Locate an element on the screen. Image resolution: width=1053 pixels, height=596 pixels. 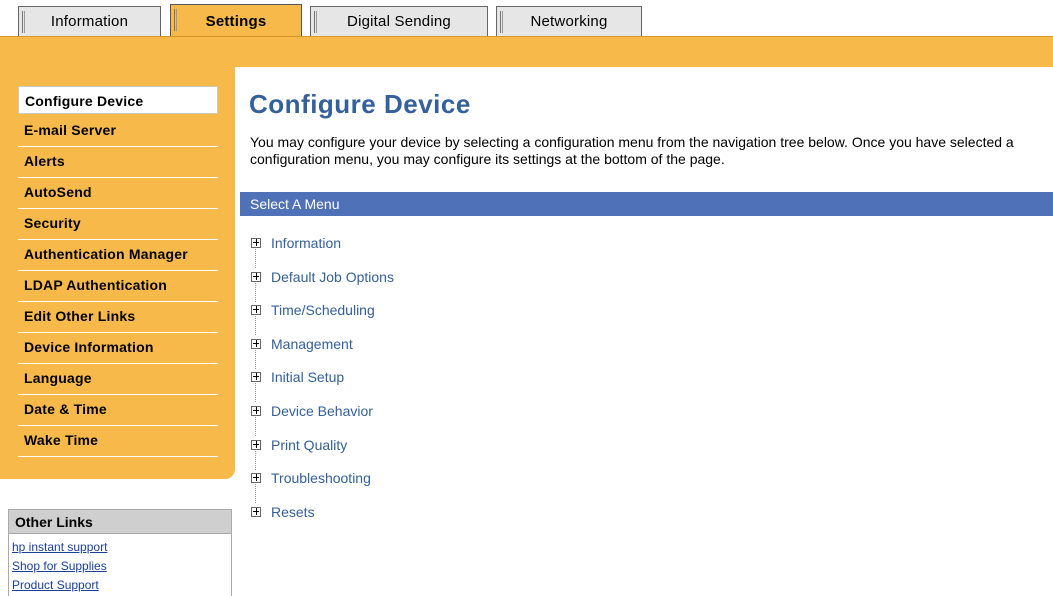
link-hp-instant-support: hp instant support is located at coordinates (121, 547).